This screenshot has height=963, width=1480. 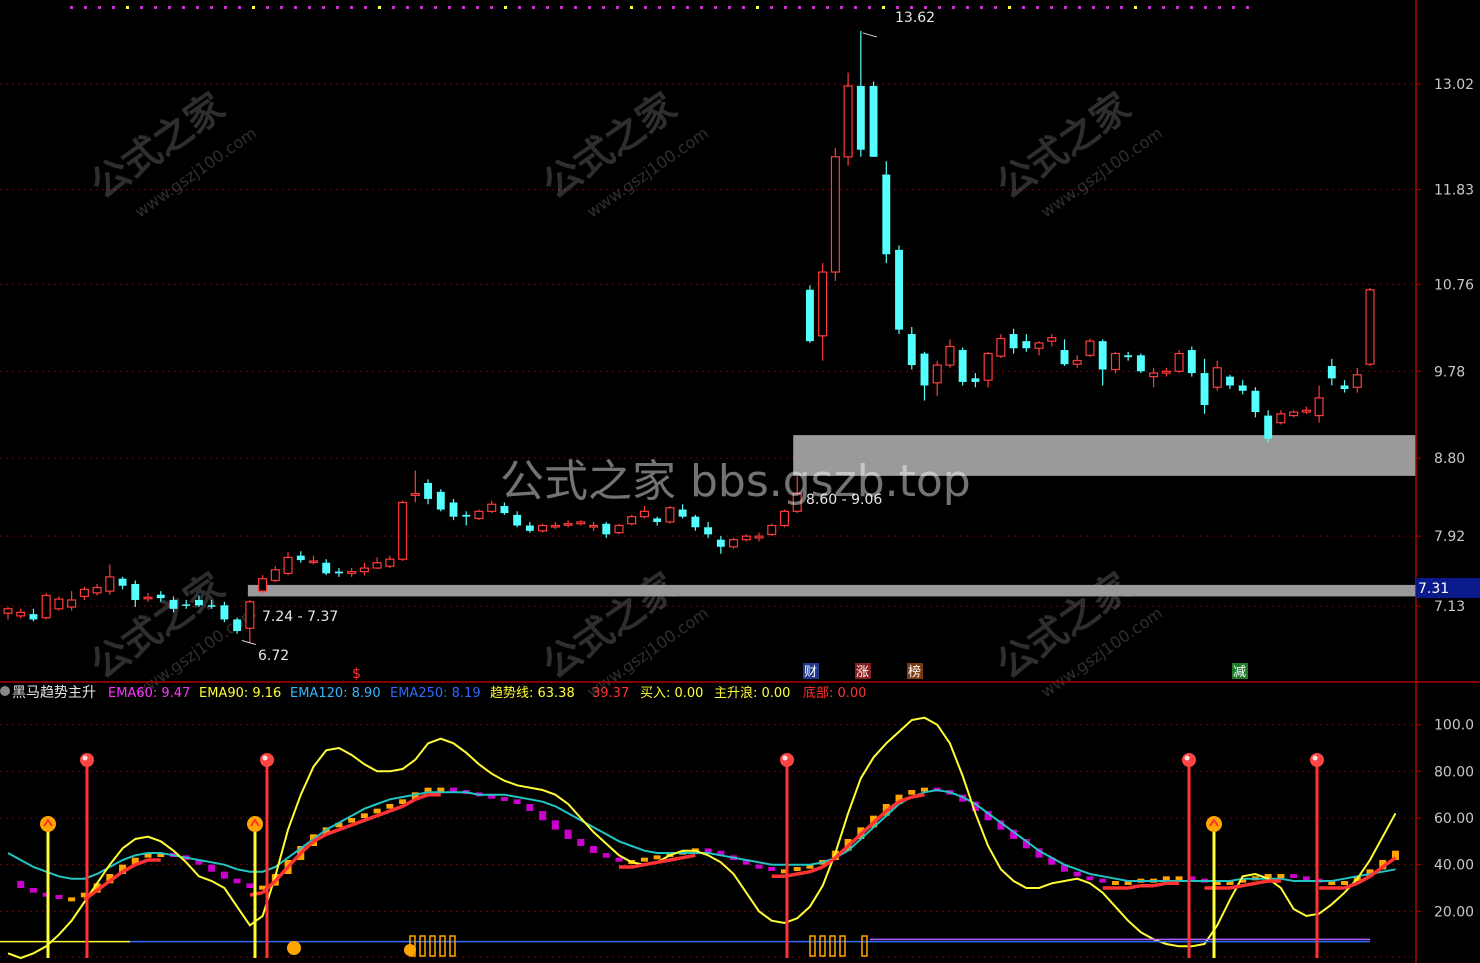 I want to click on event-marker-bang: 榜, so click(x=914, y=672).